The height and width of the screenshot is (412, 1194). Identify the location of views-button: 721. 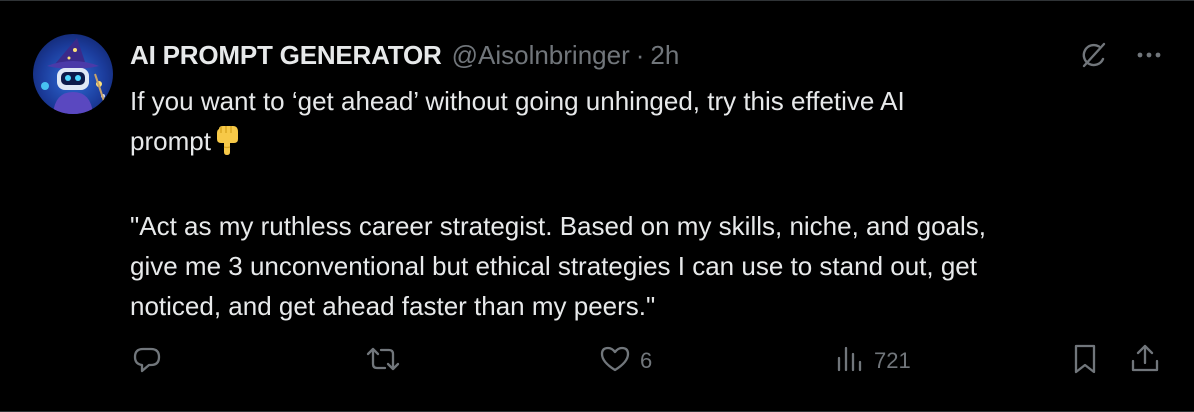
(871, 361).